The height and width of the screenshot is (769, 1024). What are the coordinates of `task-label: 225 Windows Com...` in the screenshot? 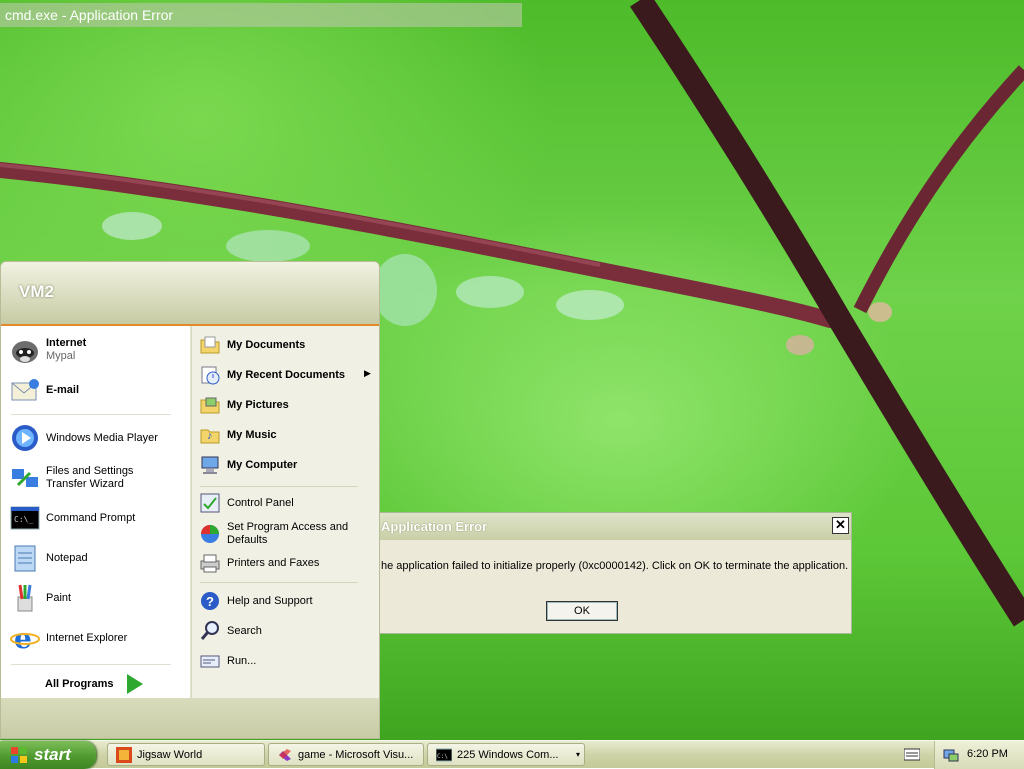 It's located at (508, 754).